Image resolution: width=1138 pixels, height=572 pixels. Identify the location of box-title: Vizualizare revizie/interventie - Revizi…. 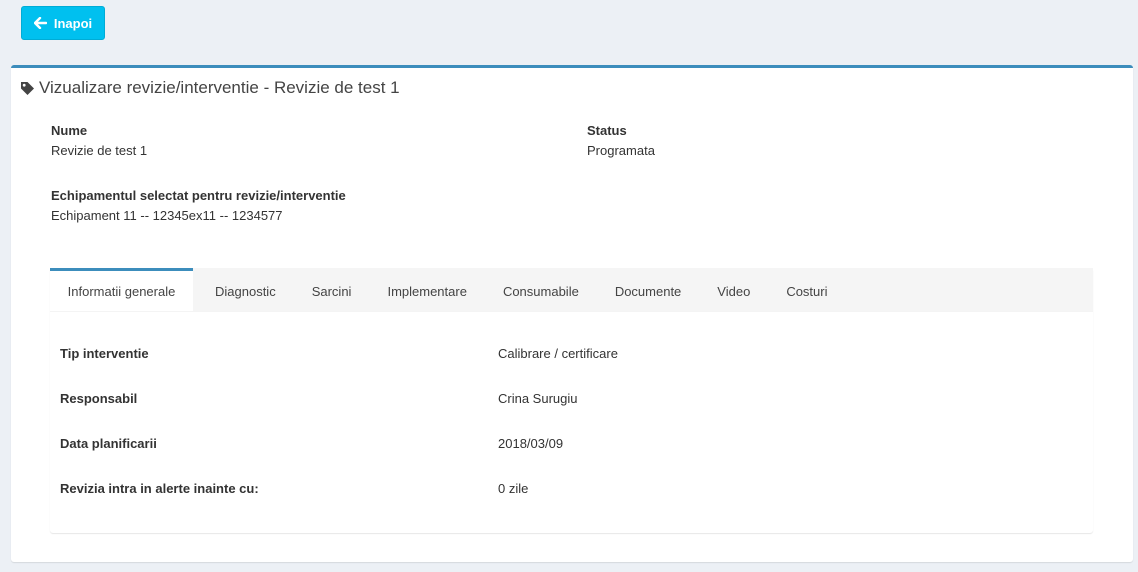
(210, 88).